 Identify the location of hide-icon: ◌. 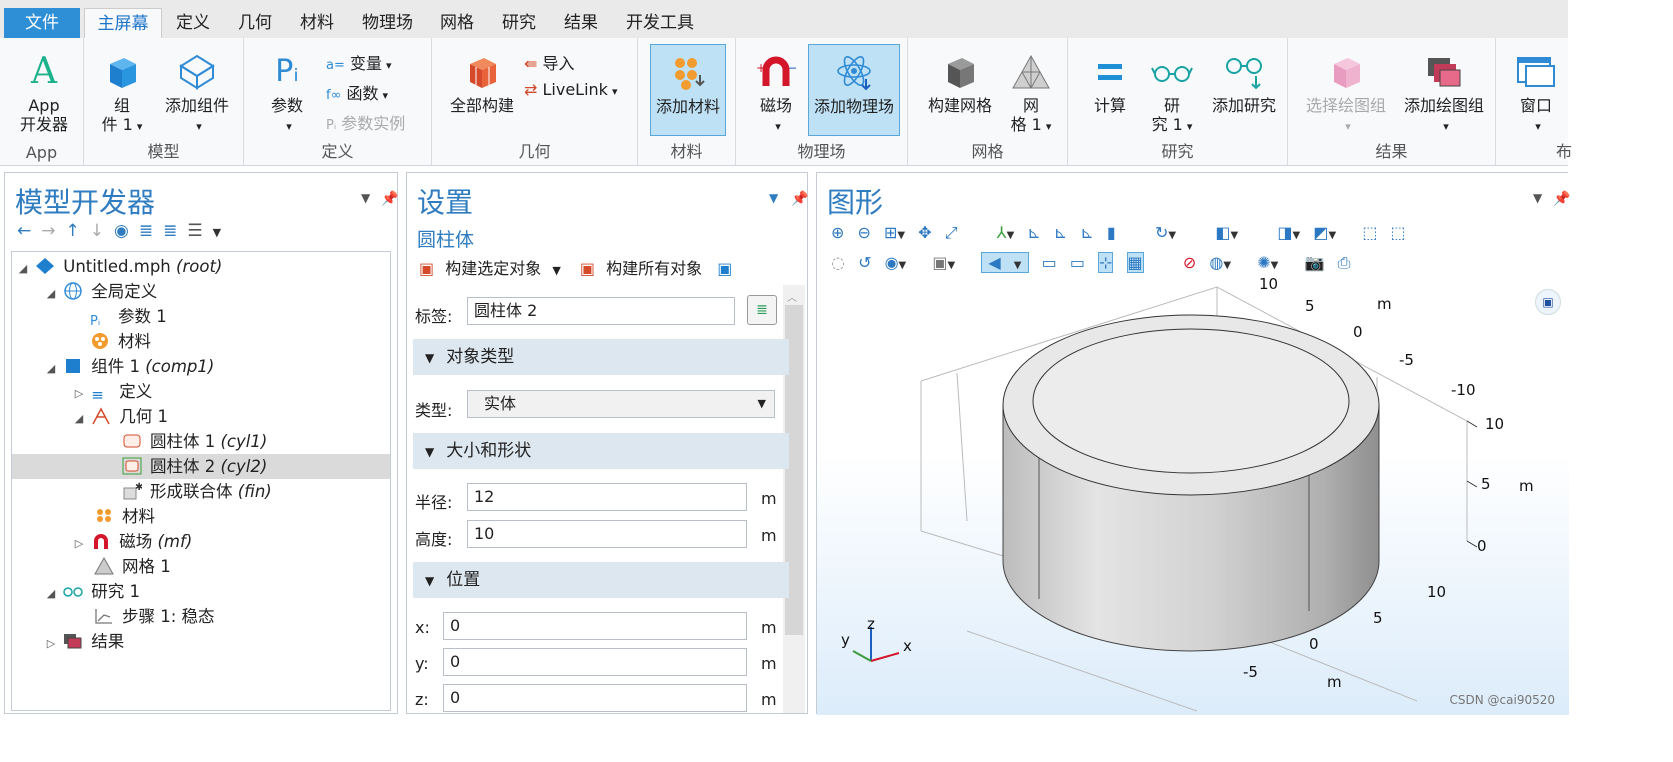
(838, 262).